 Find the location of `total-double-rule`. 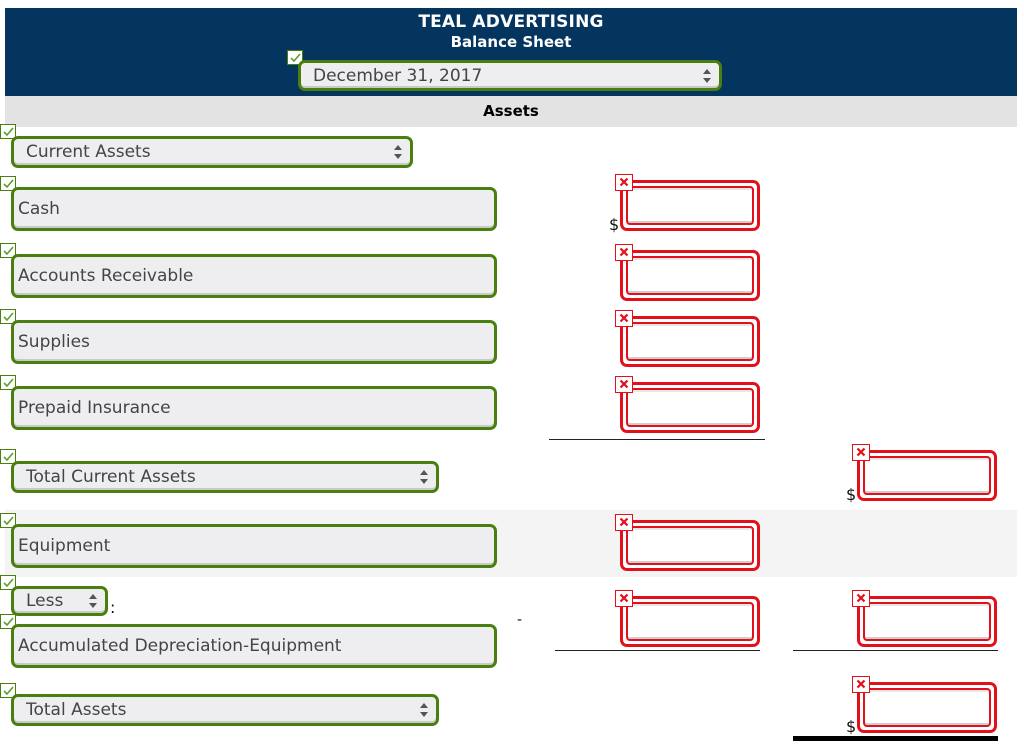

total-double-rule is located at coordinates (895, 738).